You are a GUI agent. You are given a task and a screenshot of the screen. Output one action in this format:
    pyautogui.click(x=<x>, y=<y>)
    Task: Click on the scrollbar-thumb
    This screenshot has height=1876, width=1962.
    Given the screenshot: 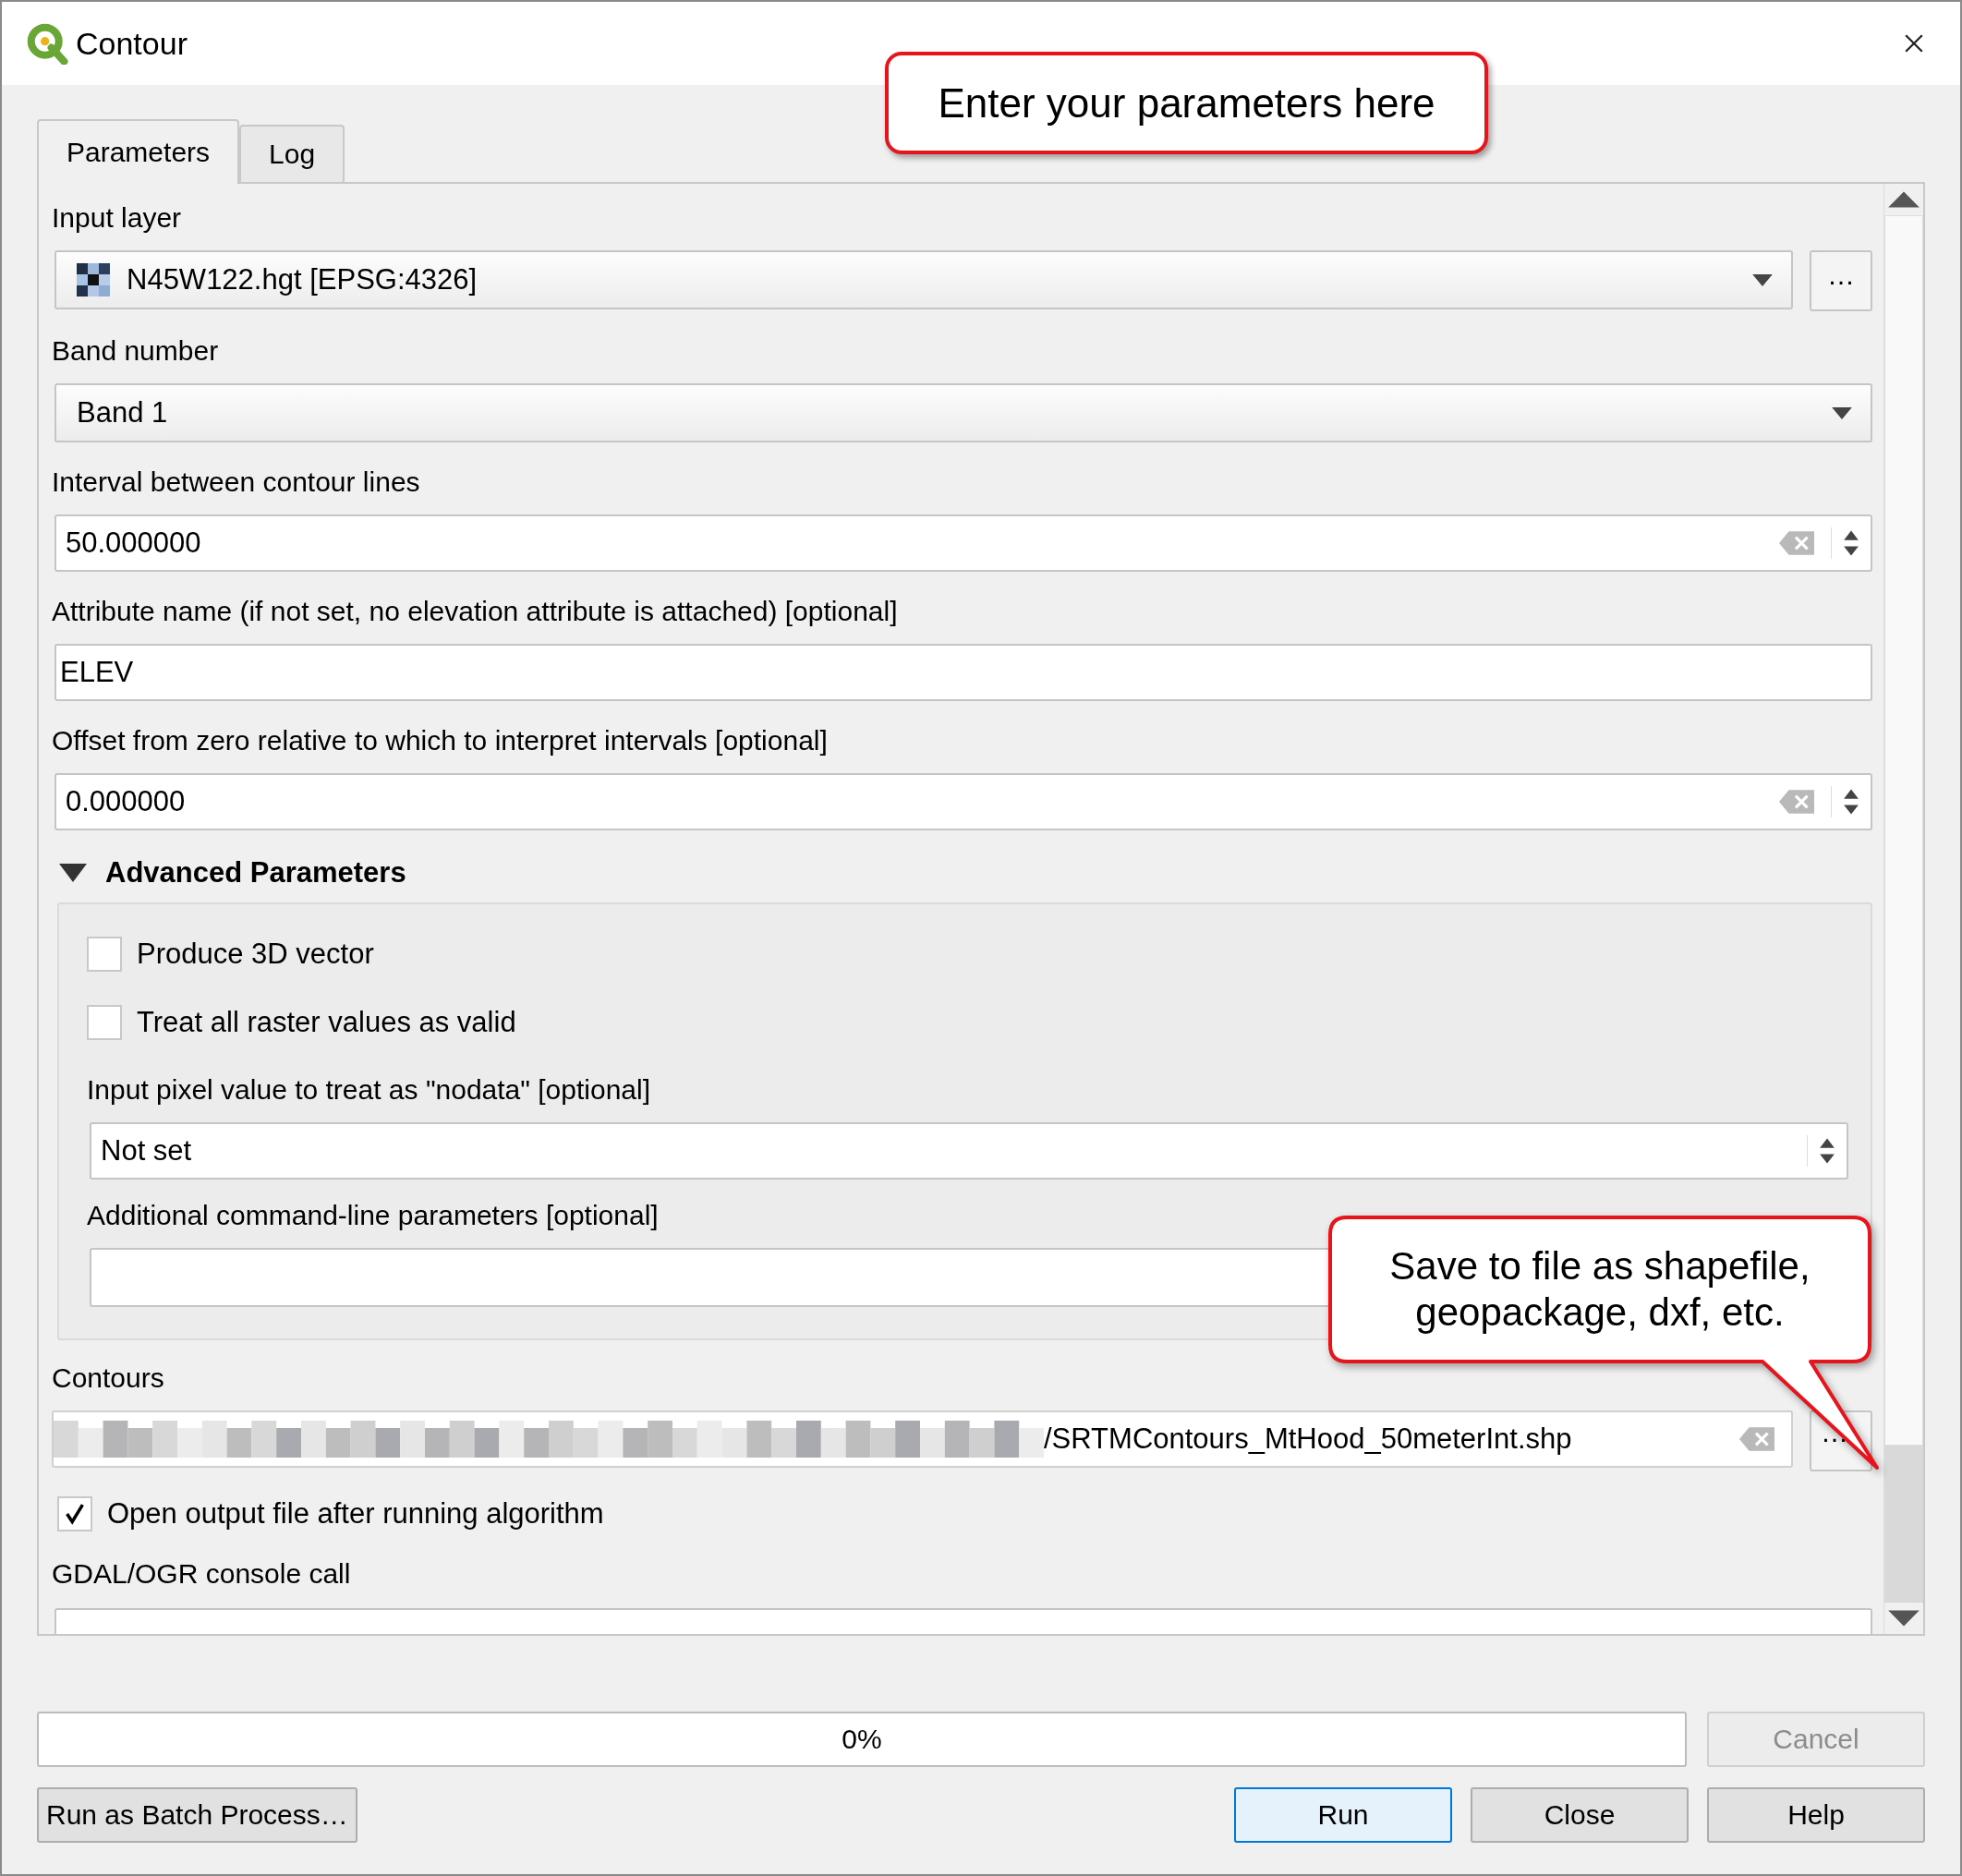 What is the action you would take?
    pyautogui.click(x=1903, y=830)
    